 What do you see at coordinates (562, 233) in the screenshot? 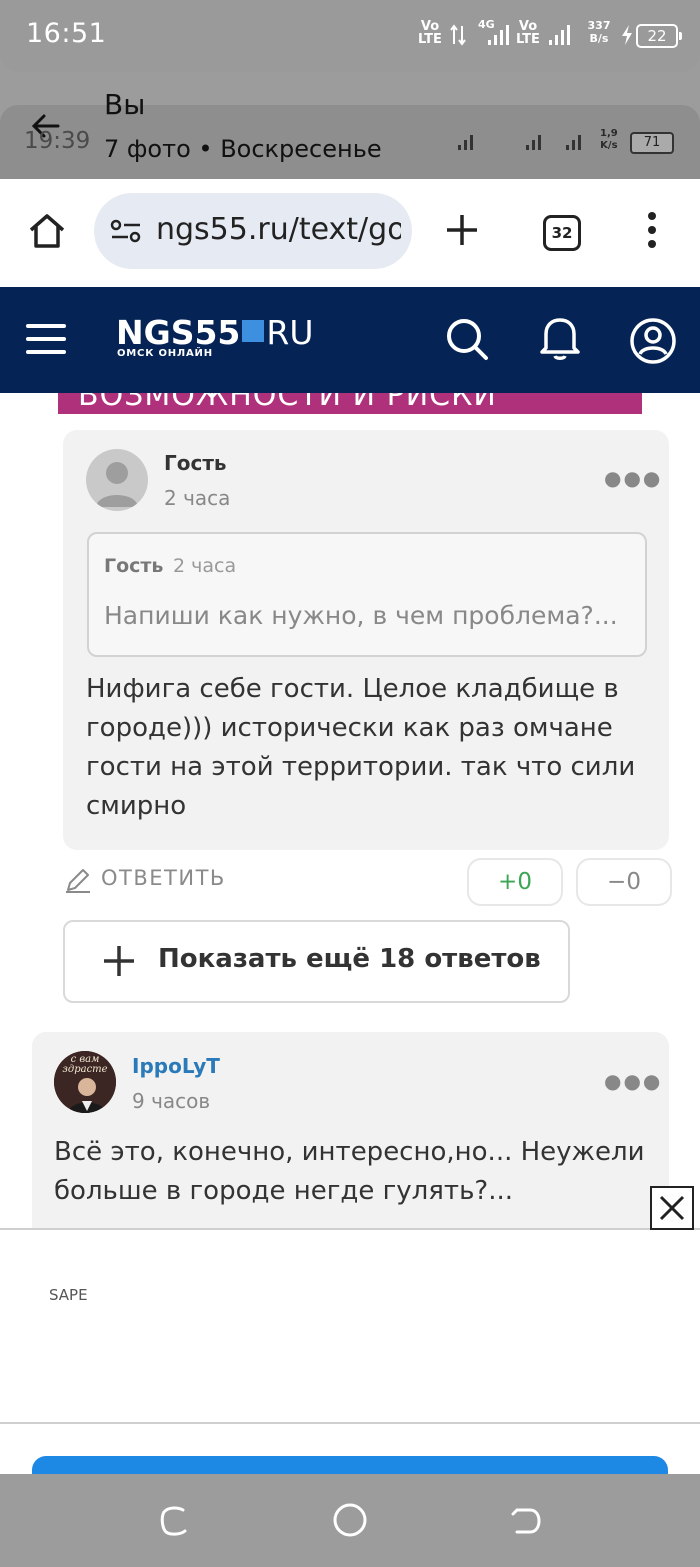
I see `tab-switcher-button: 32` at bounding box center [562, 233].